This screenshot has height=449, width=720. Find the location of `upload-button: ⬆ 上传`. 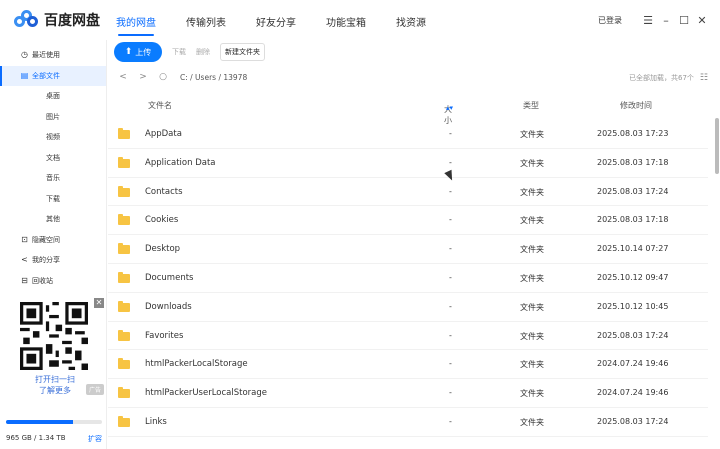

upload-button: ⬆ 上传 is located at coordinates (138, 52).